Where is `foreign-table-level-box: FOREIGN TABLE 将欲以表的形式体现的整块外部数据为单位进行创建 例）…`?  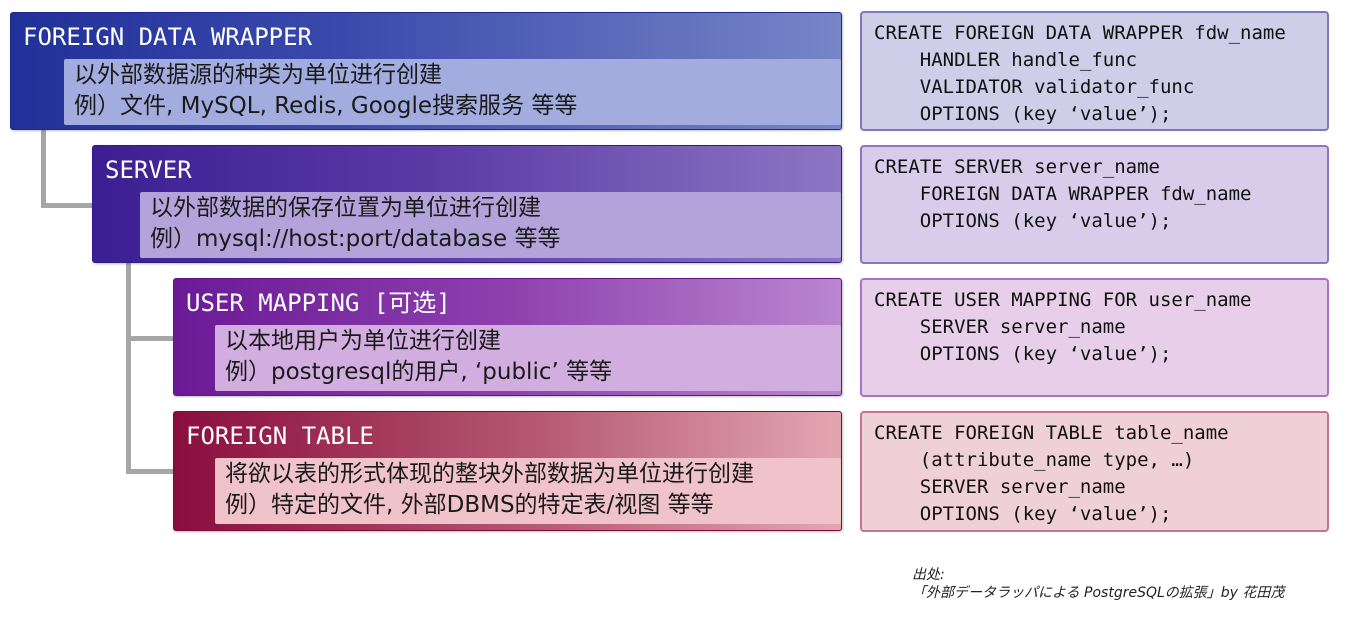
foreign-table-level-box: FOREIGN TABLE 将欲以表的形式体现的整块外部数据为单位进行创建 例）… is located at coordinates (507, 471).